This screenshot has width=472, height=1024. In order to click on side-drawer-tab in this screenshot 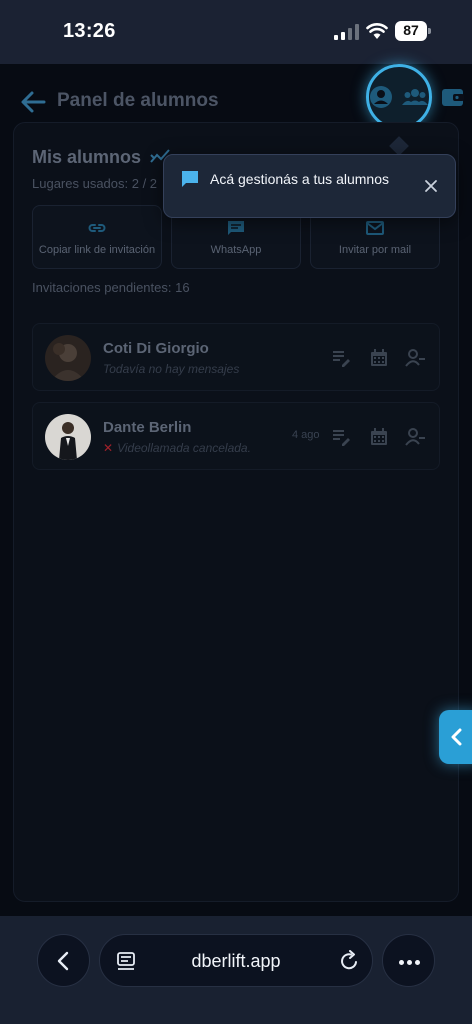, I will do `click(455, 737)`.